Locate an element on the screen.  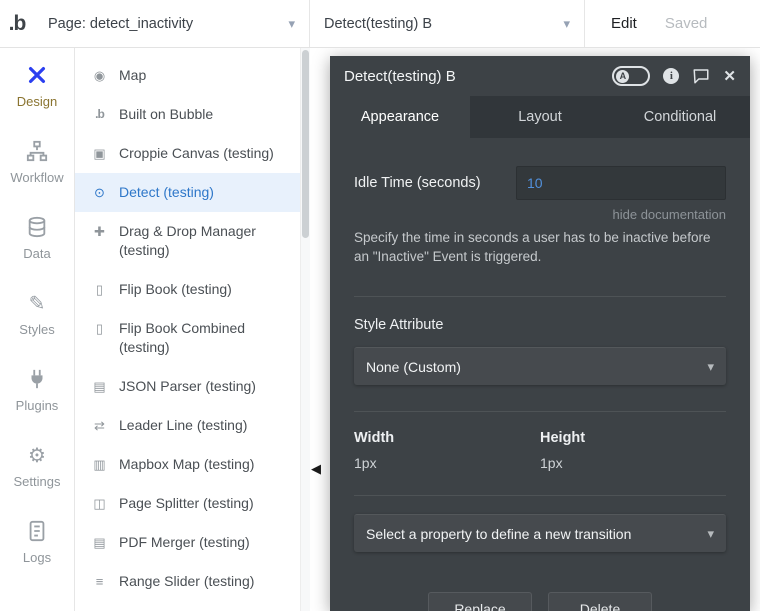
list-item-detect: ⊙ Detect (testing) is located at coordinates (192, 192).